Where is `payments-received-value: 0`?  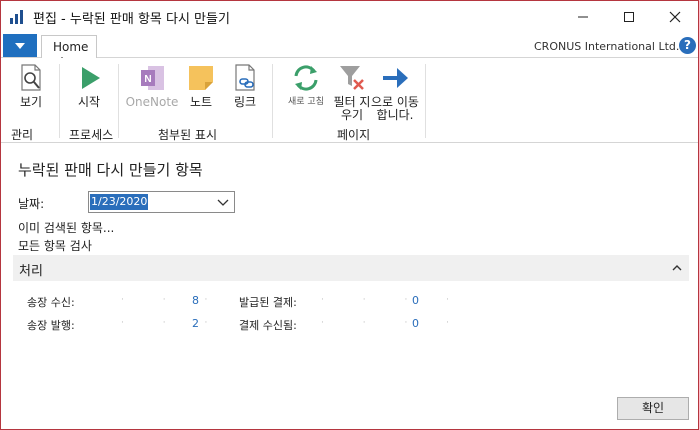
payments-received-value: 0 is located at coordinates (404, 323).